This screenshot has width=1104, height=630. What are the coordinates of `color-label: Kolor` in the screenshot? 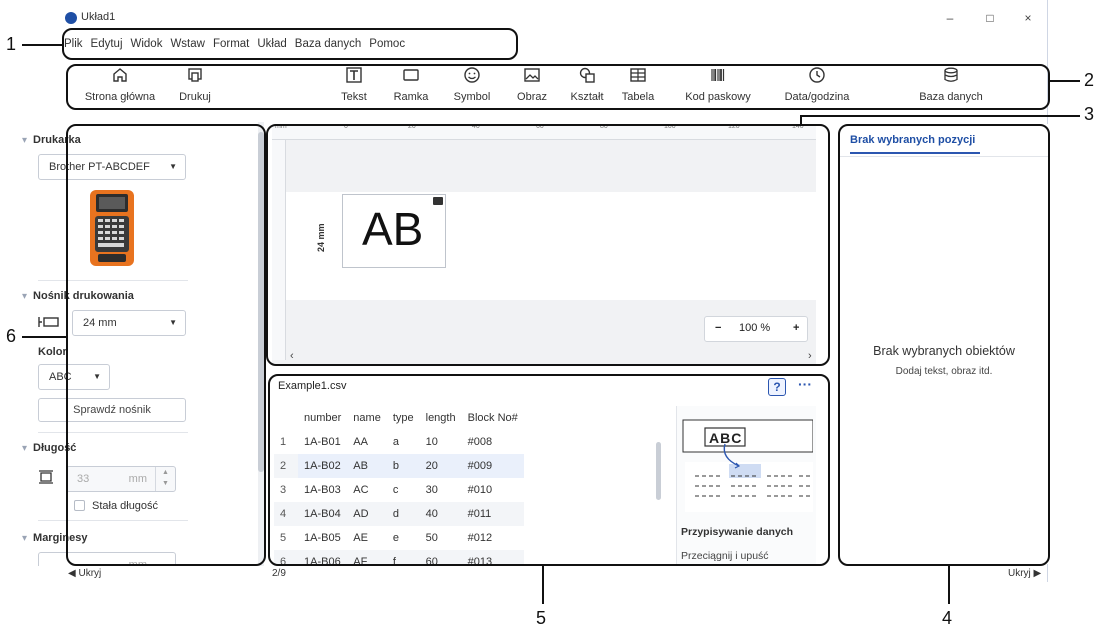 It's located at (52, 352).